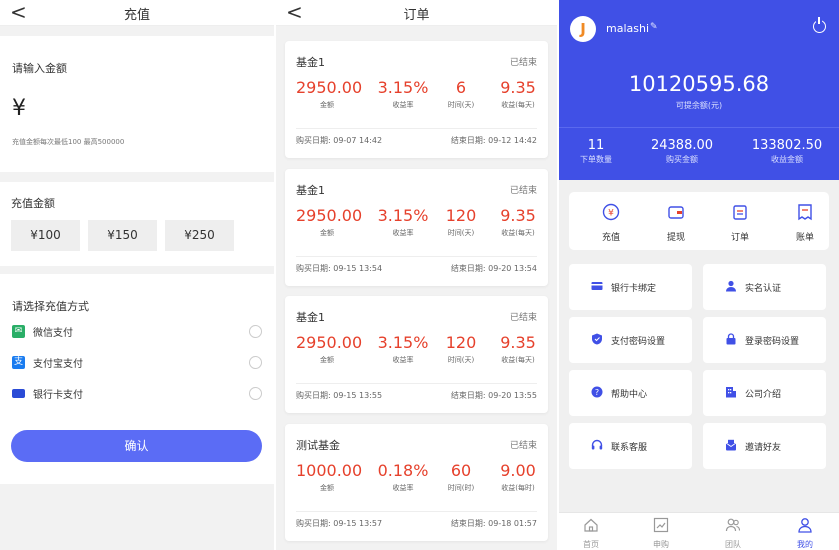 The width and height of the screenshot is (839, 550). What do you see at coordinates (611, 223) in the screenshot?
I see `quick-recharge: ¥ 充值` at bounding box center [611, 223].